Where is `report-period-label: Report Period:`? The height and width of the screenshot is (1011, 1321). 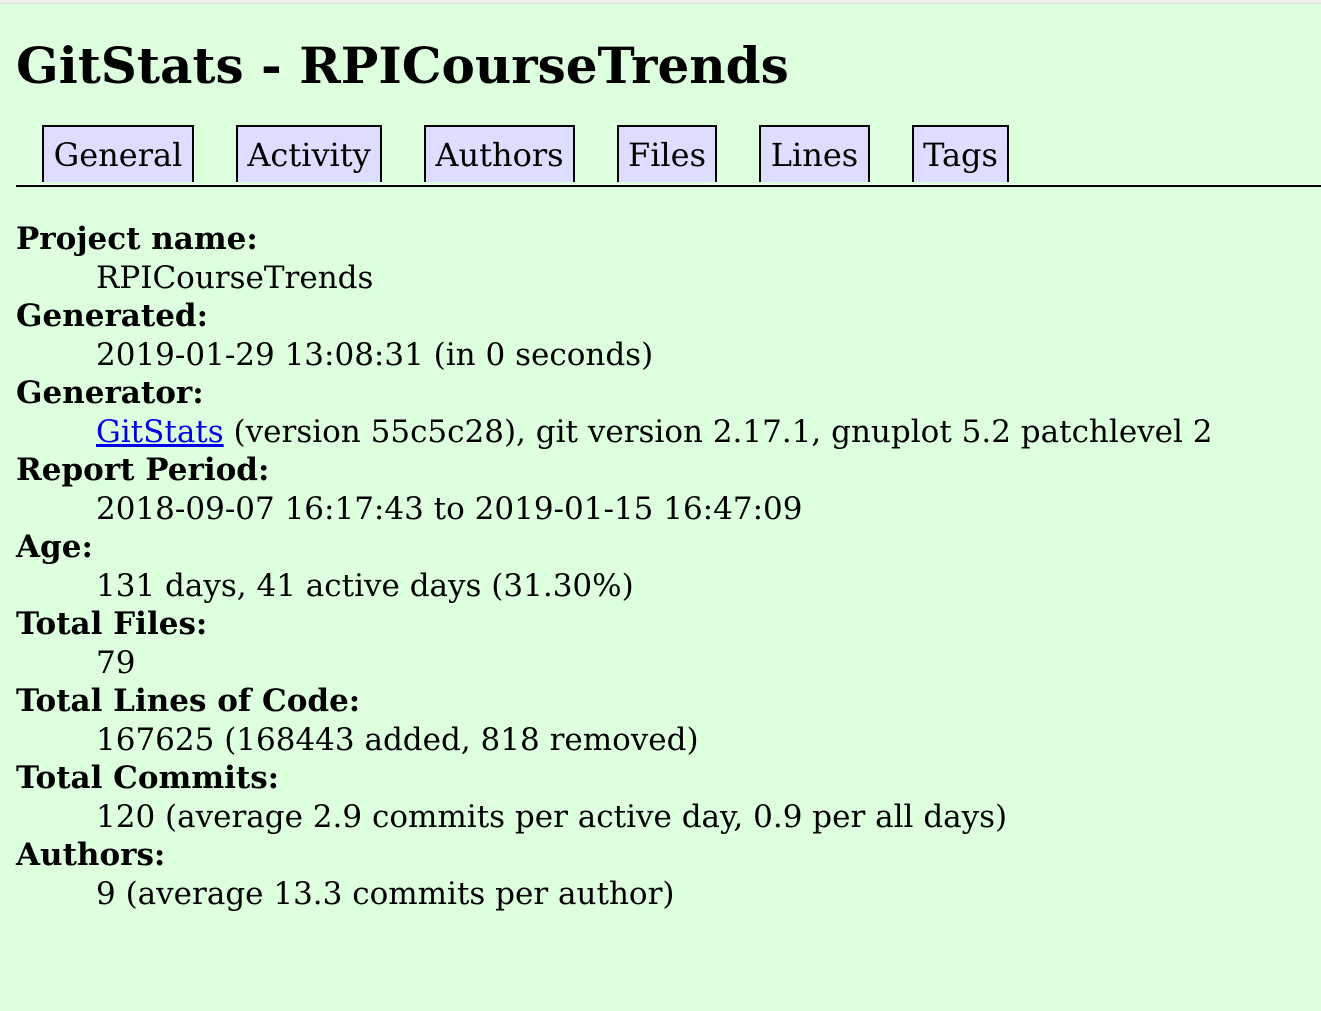 report-period-label: Report Period: is located at coordinates (143, 470).